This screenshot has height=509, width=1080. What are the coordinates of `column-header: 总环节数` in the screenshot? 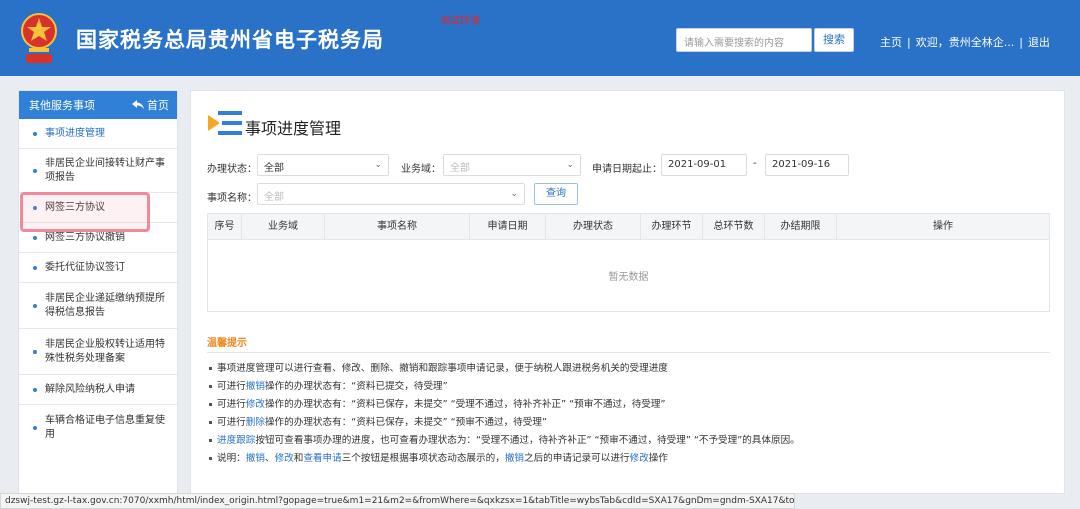 It's located at (734, 227).